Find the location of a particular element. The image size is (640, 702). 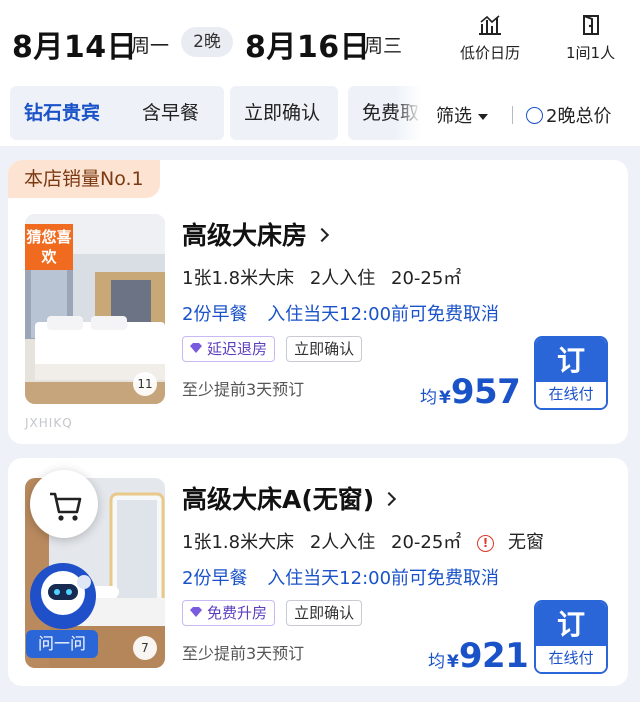

room-tags: 延迟退房 立即确认 is located at coordinates (275, 349).